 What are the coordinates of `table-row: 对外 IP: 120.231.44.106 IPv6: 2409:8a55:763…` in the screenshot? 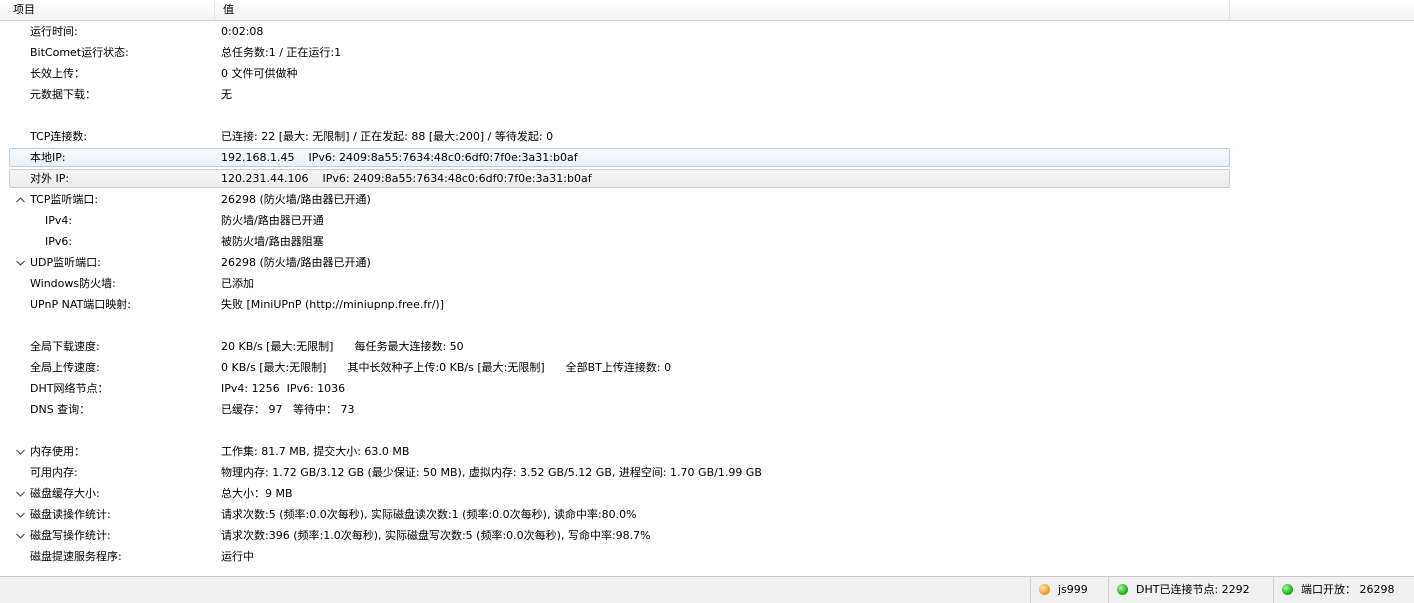 It's located at (707, 178).